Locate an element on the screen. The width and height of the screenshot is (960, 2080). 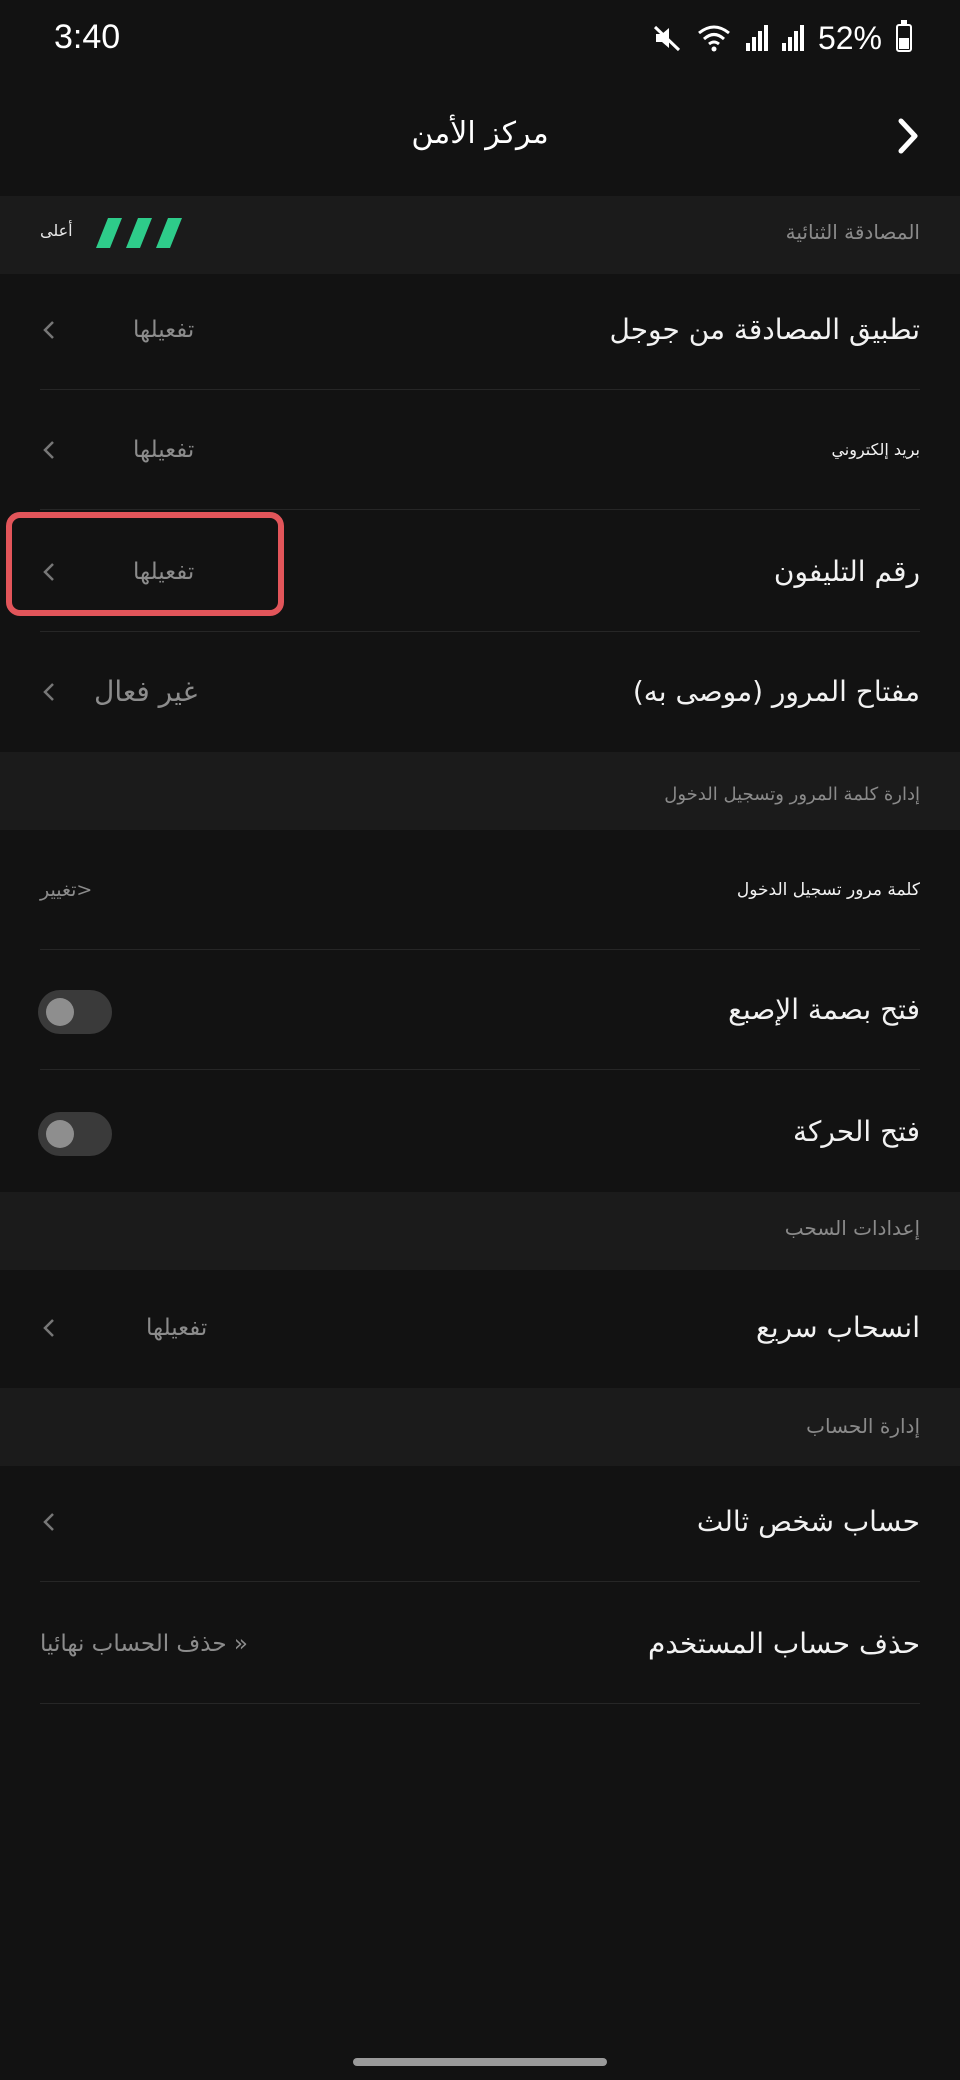
row-label: بريد إلكتروني is located at coordinates (875, 449).